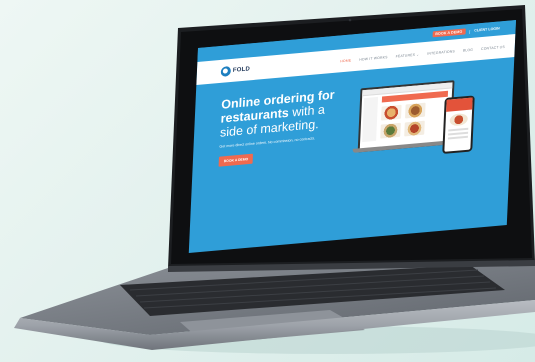 The height and width of the screenshot is (362, 535). What do you see at coordinates (408, 55) in the screenshot?
I see `nav-link-features: FEATURES ⌄` at bounding box center [408, 55].